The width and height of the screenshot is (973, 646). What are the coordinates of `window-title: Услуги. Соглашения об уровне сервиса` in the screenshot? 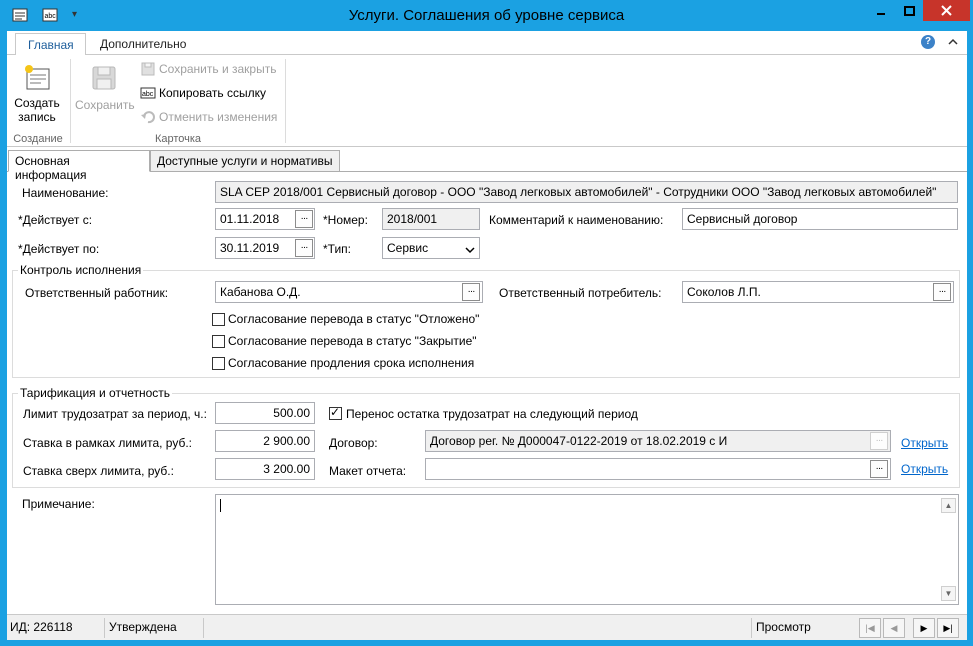 It's located at (486, 15).